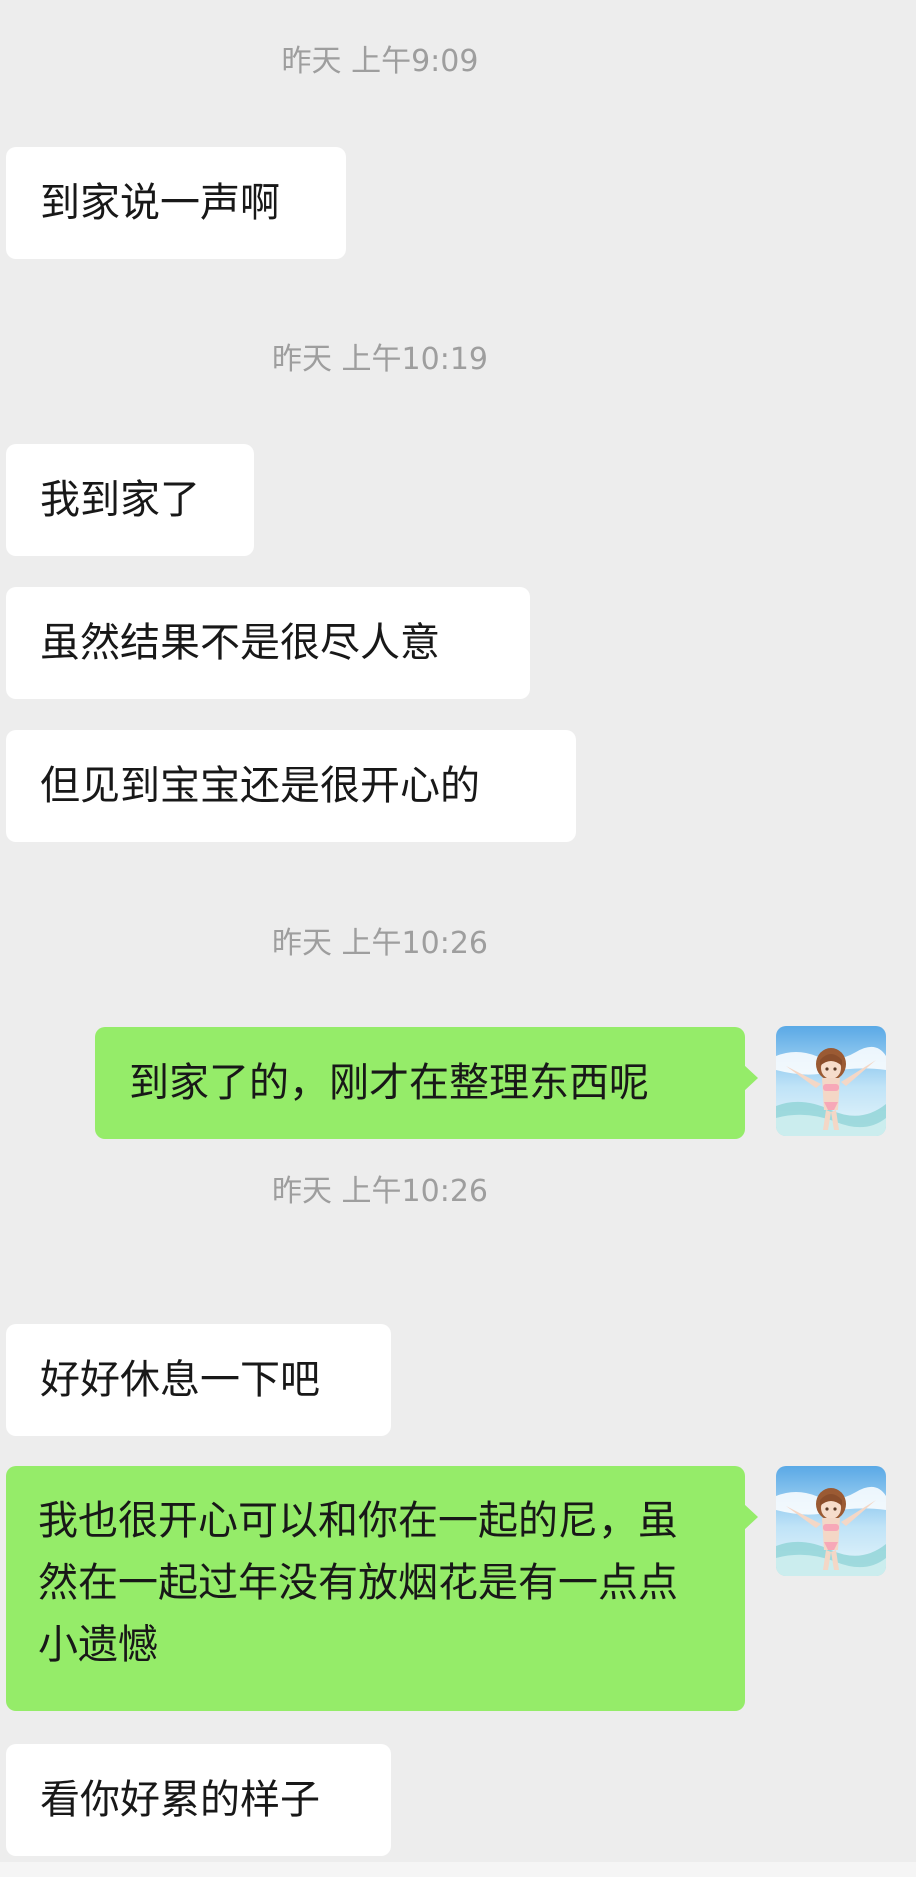 The width and height of the screenshot is (916, 1877). Describe the element at coordinates (382, 1588) in the screenshot. I see `sent-message-bubble: 我也很开心可以和你在一起的尼，虽然在一起过年没有放烟花是有一点点小遗憾` at that location.